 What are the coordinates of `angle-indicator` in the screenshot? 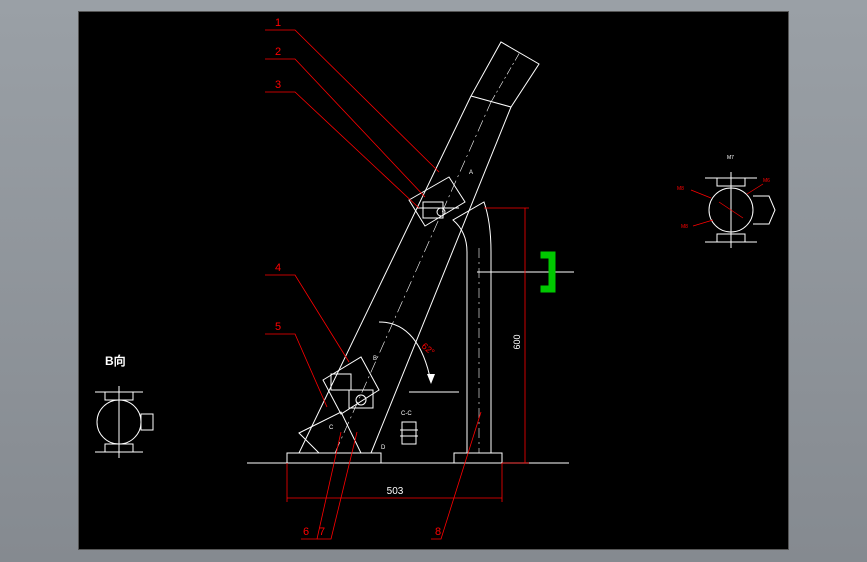 It's located at (418, 357).